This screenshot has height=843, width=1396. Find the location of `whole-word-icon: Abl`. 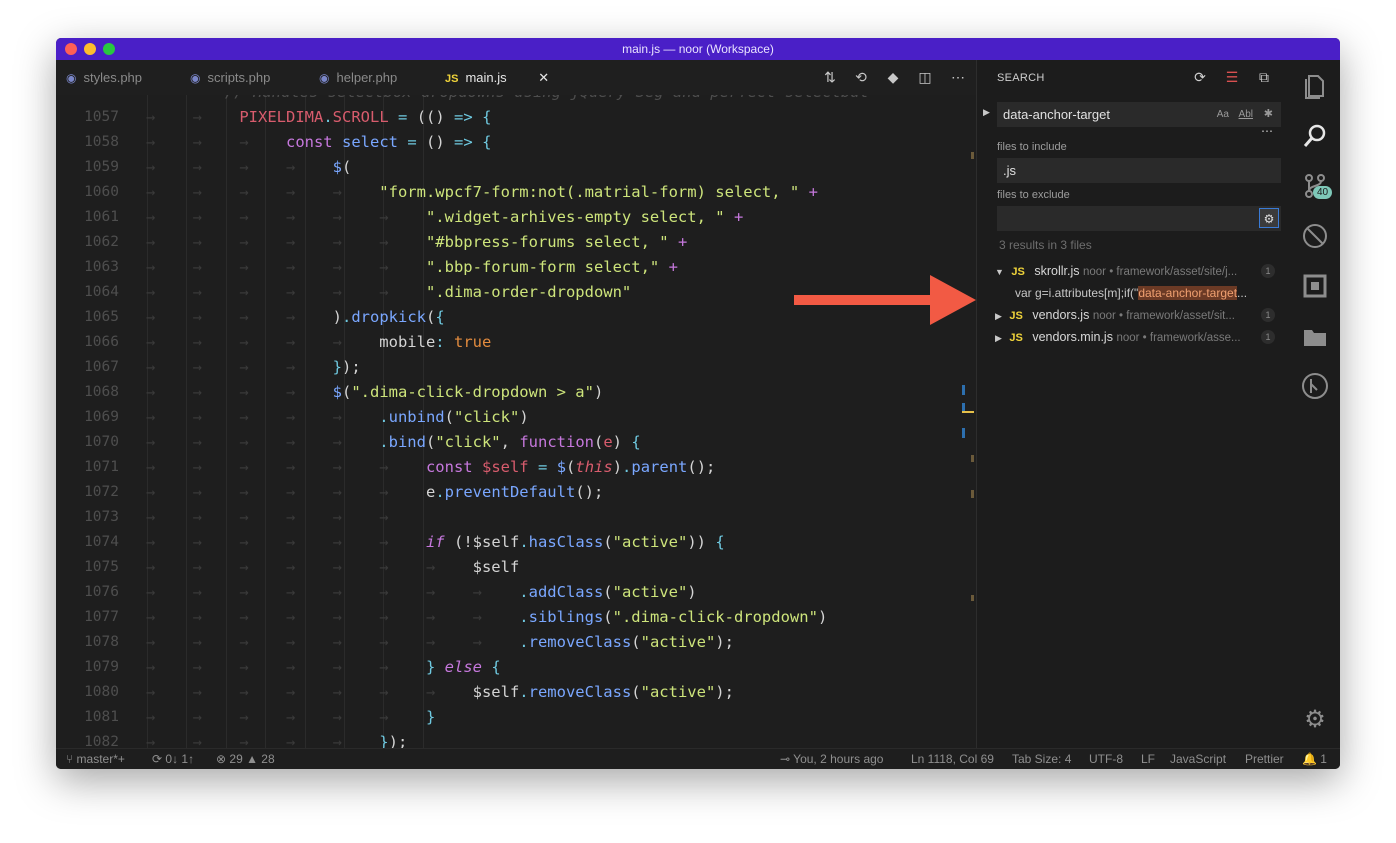

whole-word-icon: Abl is located at coordinates (1246, 114).